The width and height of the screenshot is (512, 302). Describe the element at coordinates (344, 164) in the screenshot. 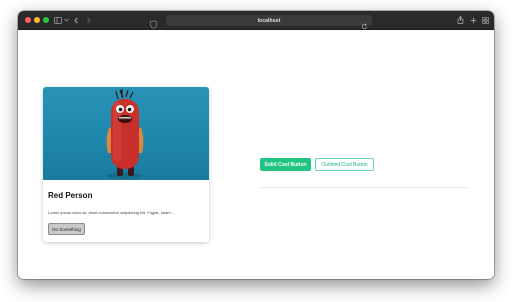

I see `outlined-cool-button: Outlined Cool Button` at that location.